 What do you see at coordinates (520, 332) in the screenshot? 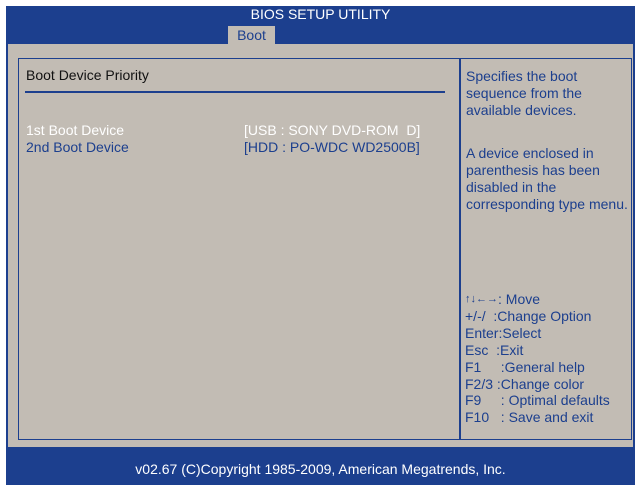
I see `key-action: :Select` at bounding box center [520, 332].